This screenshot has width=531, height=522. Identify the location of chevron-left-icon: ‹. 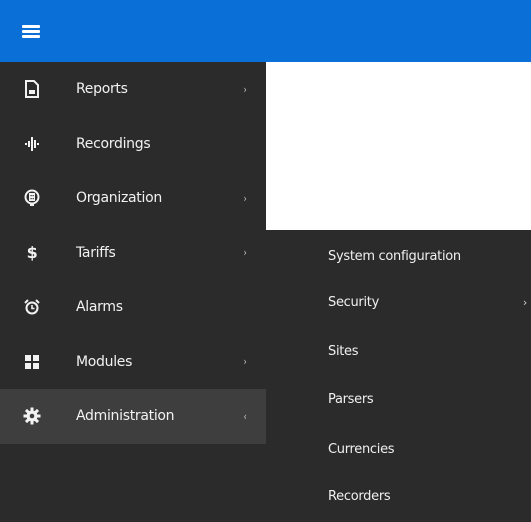
(245, 416).